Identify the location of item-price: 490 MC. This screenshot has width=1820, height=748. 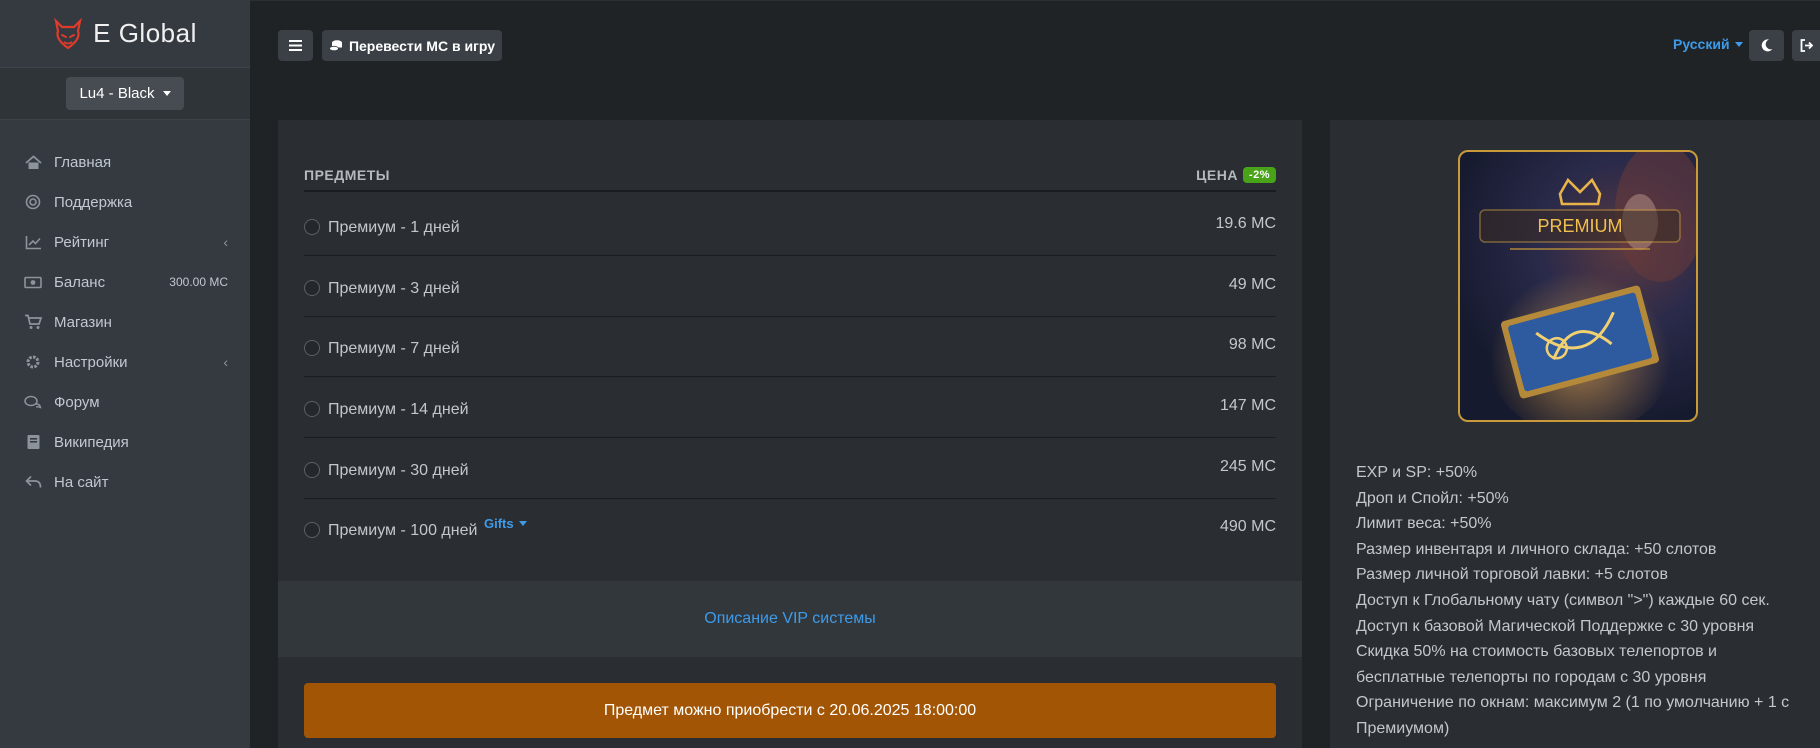
(1247, 526).